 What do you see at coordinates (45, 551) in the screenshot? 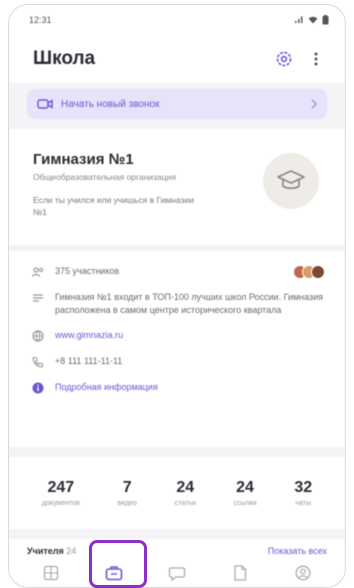
I see `teachers-title-text: Учителя` at bounding box center [45, 551].